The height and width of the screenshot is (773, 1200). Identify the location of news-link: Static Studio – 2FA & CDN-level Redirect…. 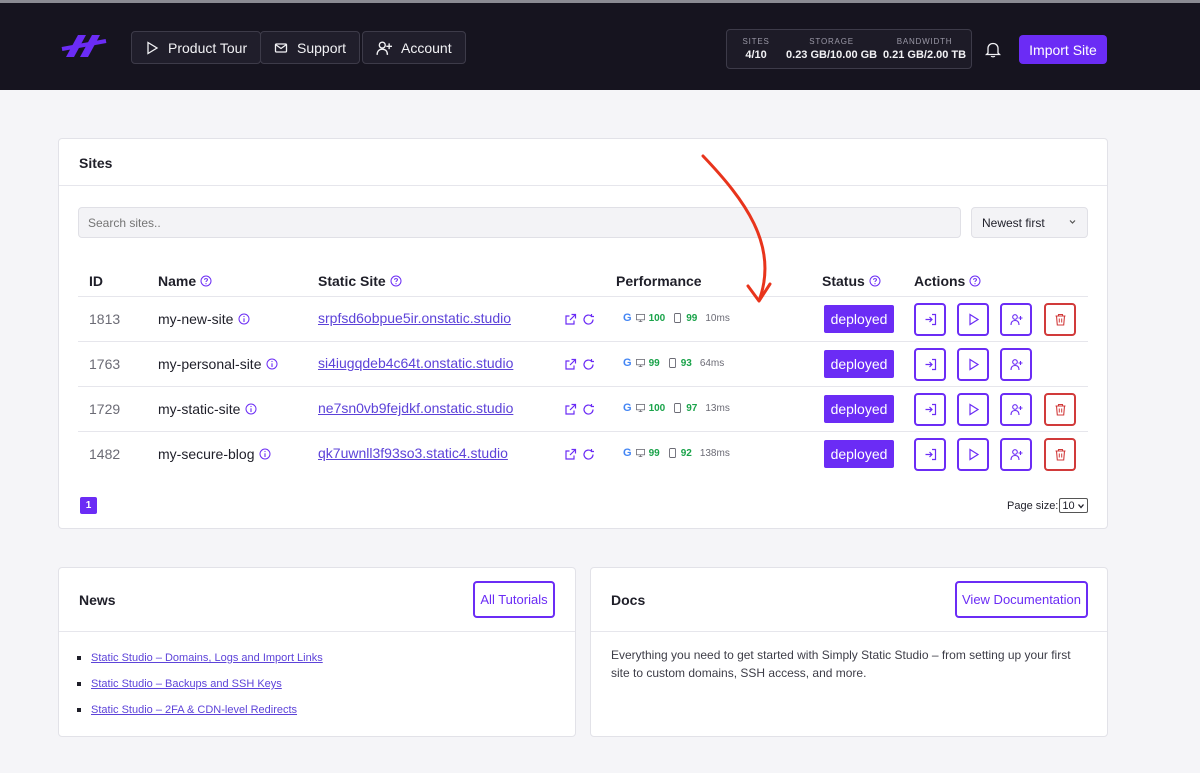
(194, 710).